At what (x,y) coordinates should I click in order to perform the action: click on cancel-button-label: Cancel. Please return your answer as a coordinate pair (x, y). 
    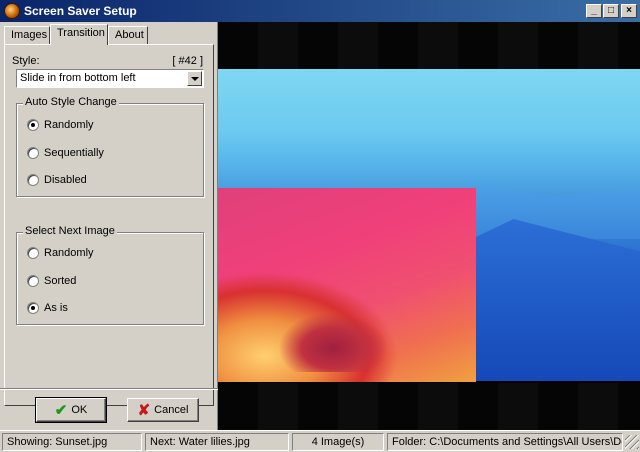
    Looking at the image, I should click on (171, 410).